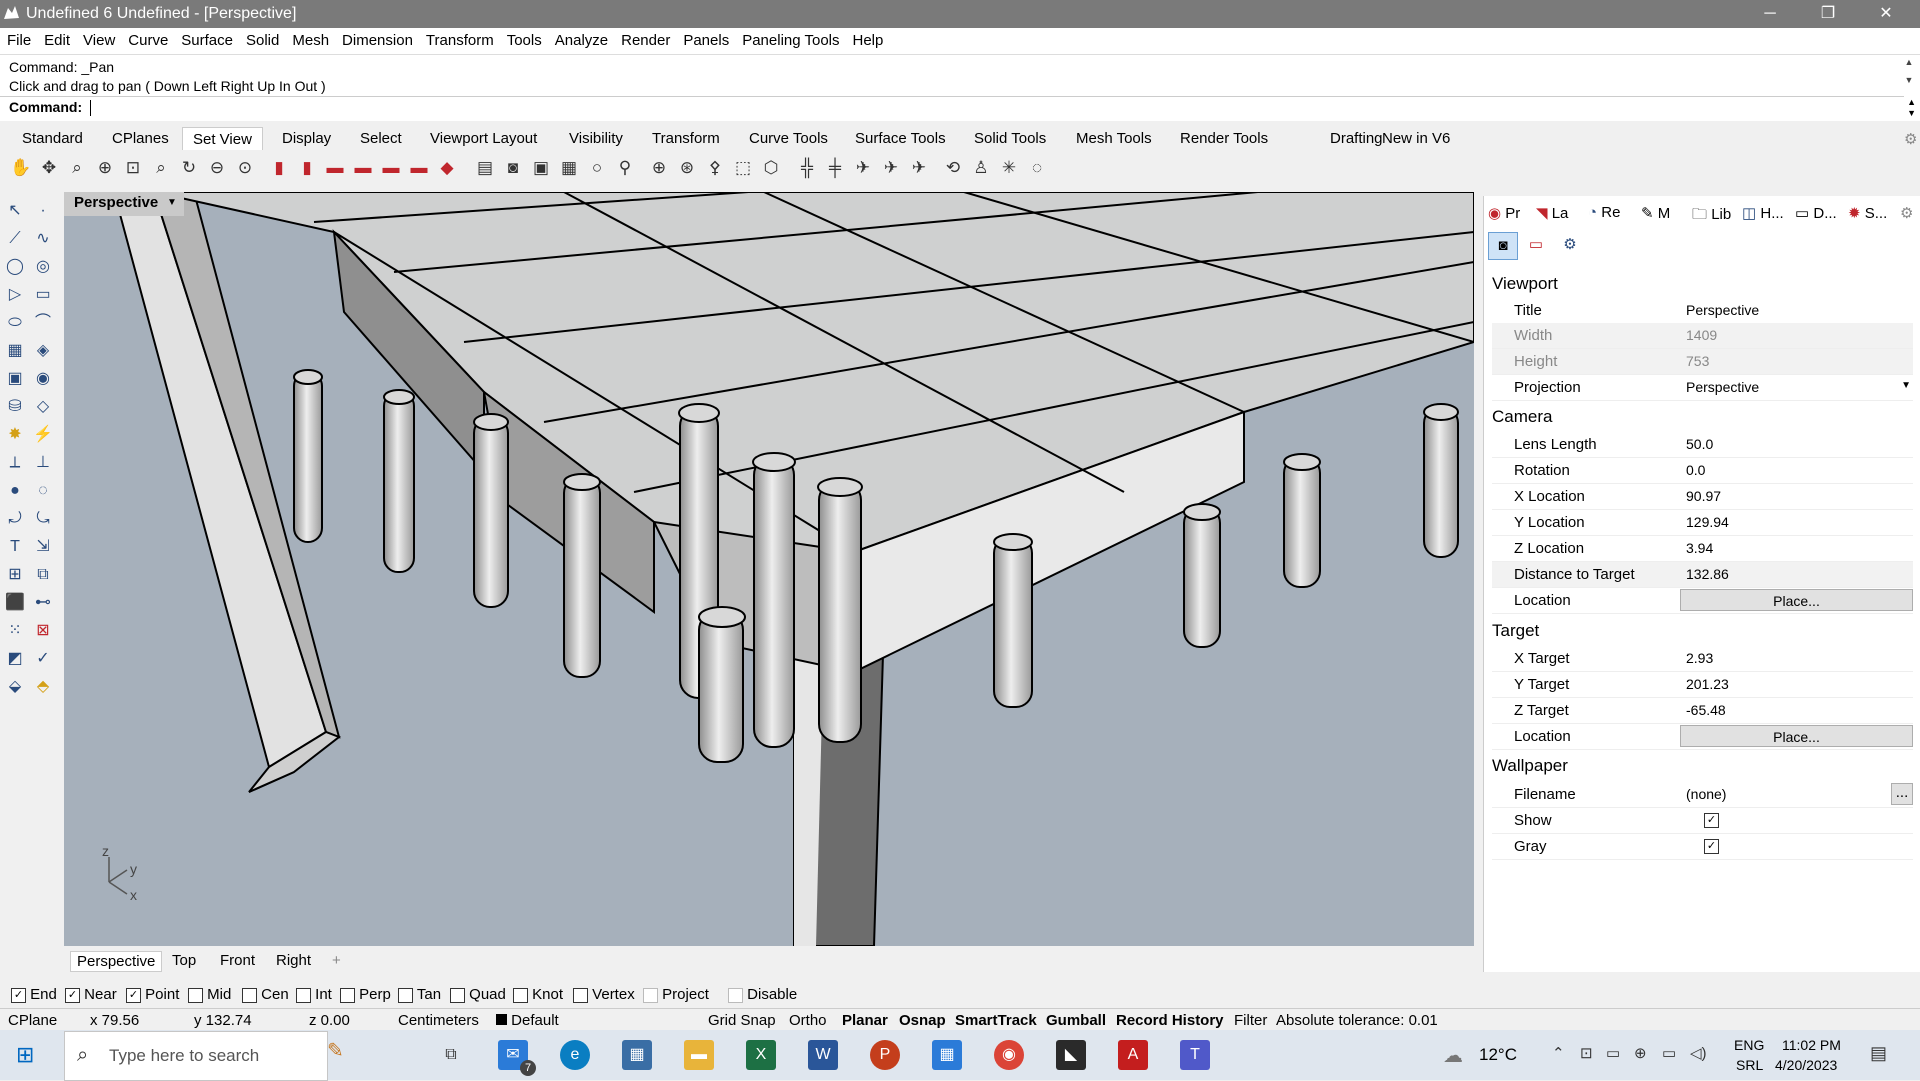 This screenshot has height=1081, width=1920. I want to click on view-left-icon: ▬, so click(335, 168).